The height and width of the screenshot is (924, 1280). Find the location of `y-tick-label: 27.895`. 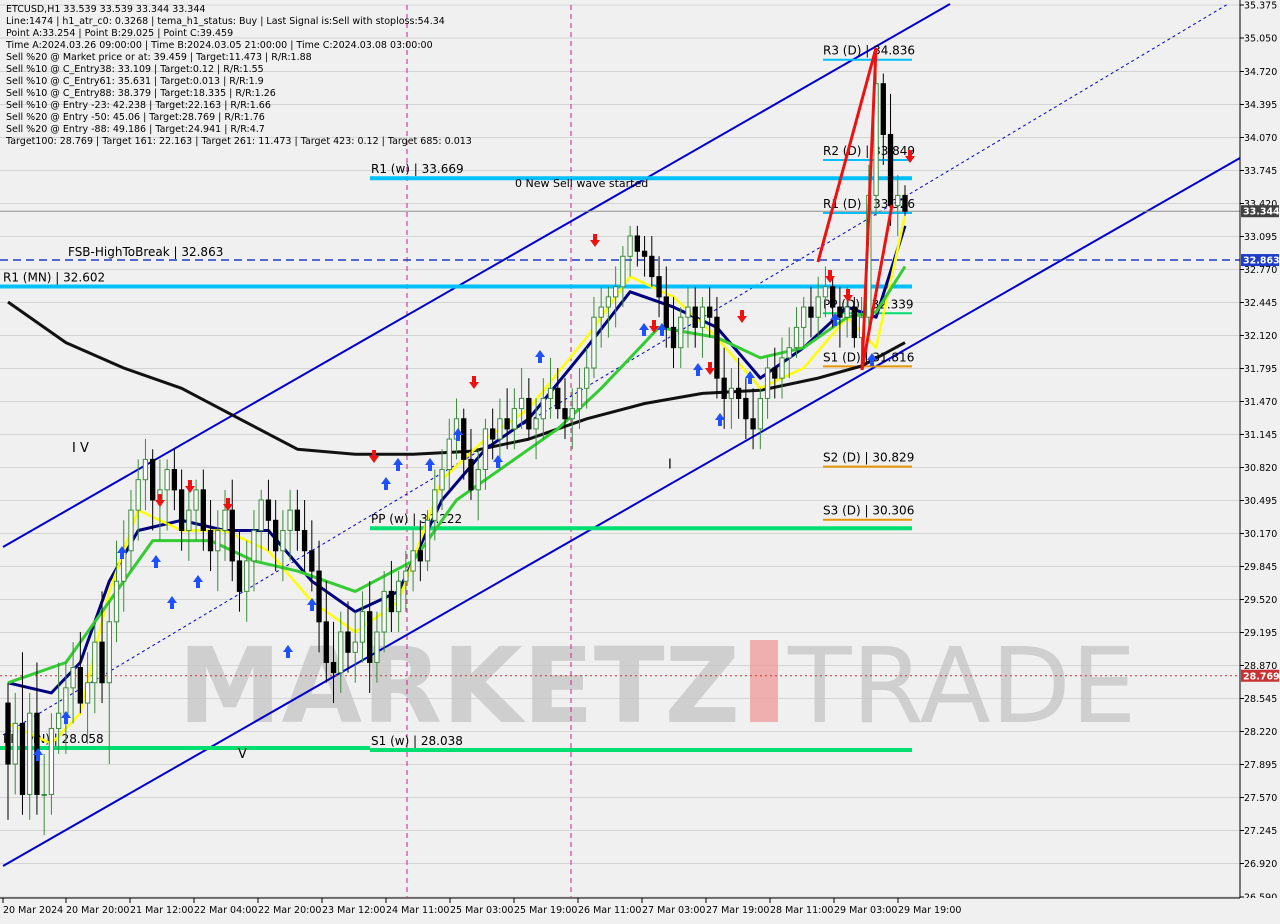

y-tick-label: 27.895 is located at coordinates (1260, 765).